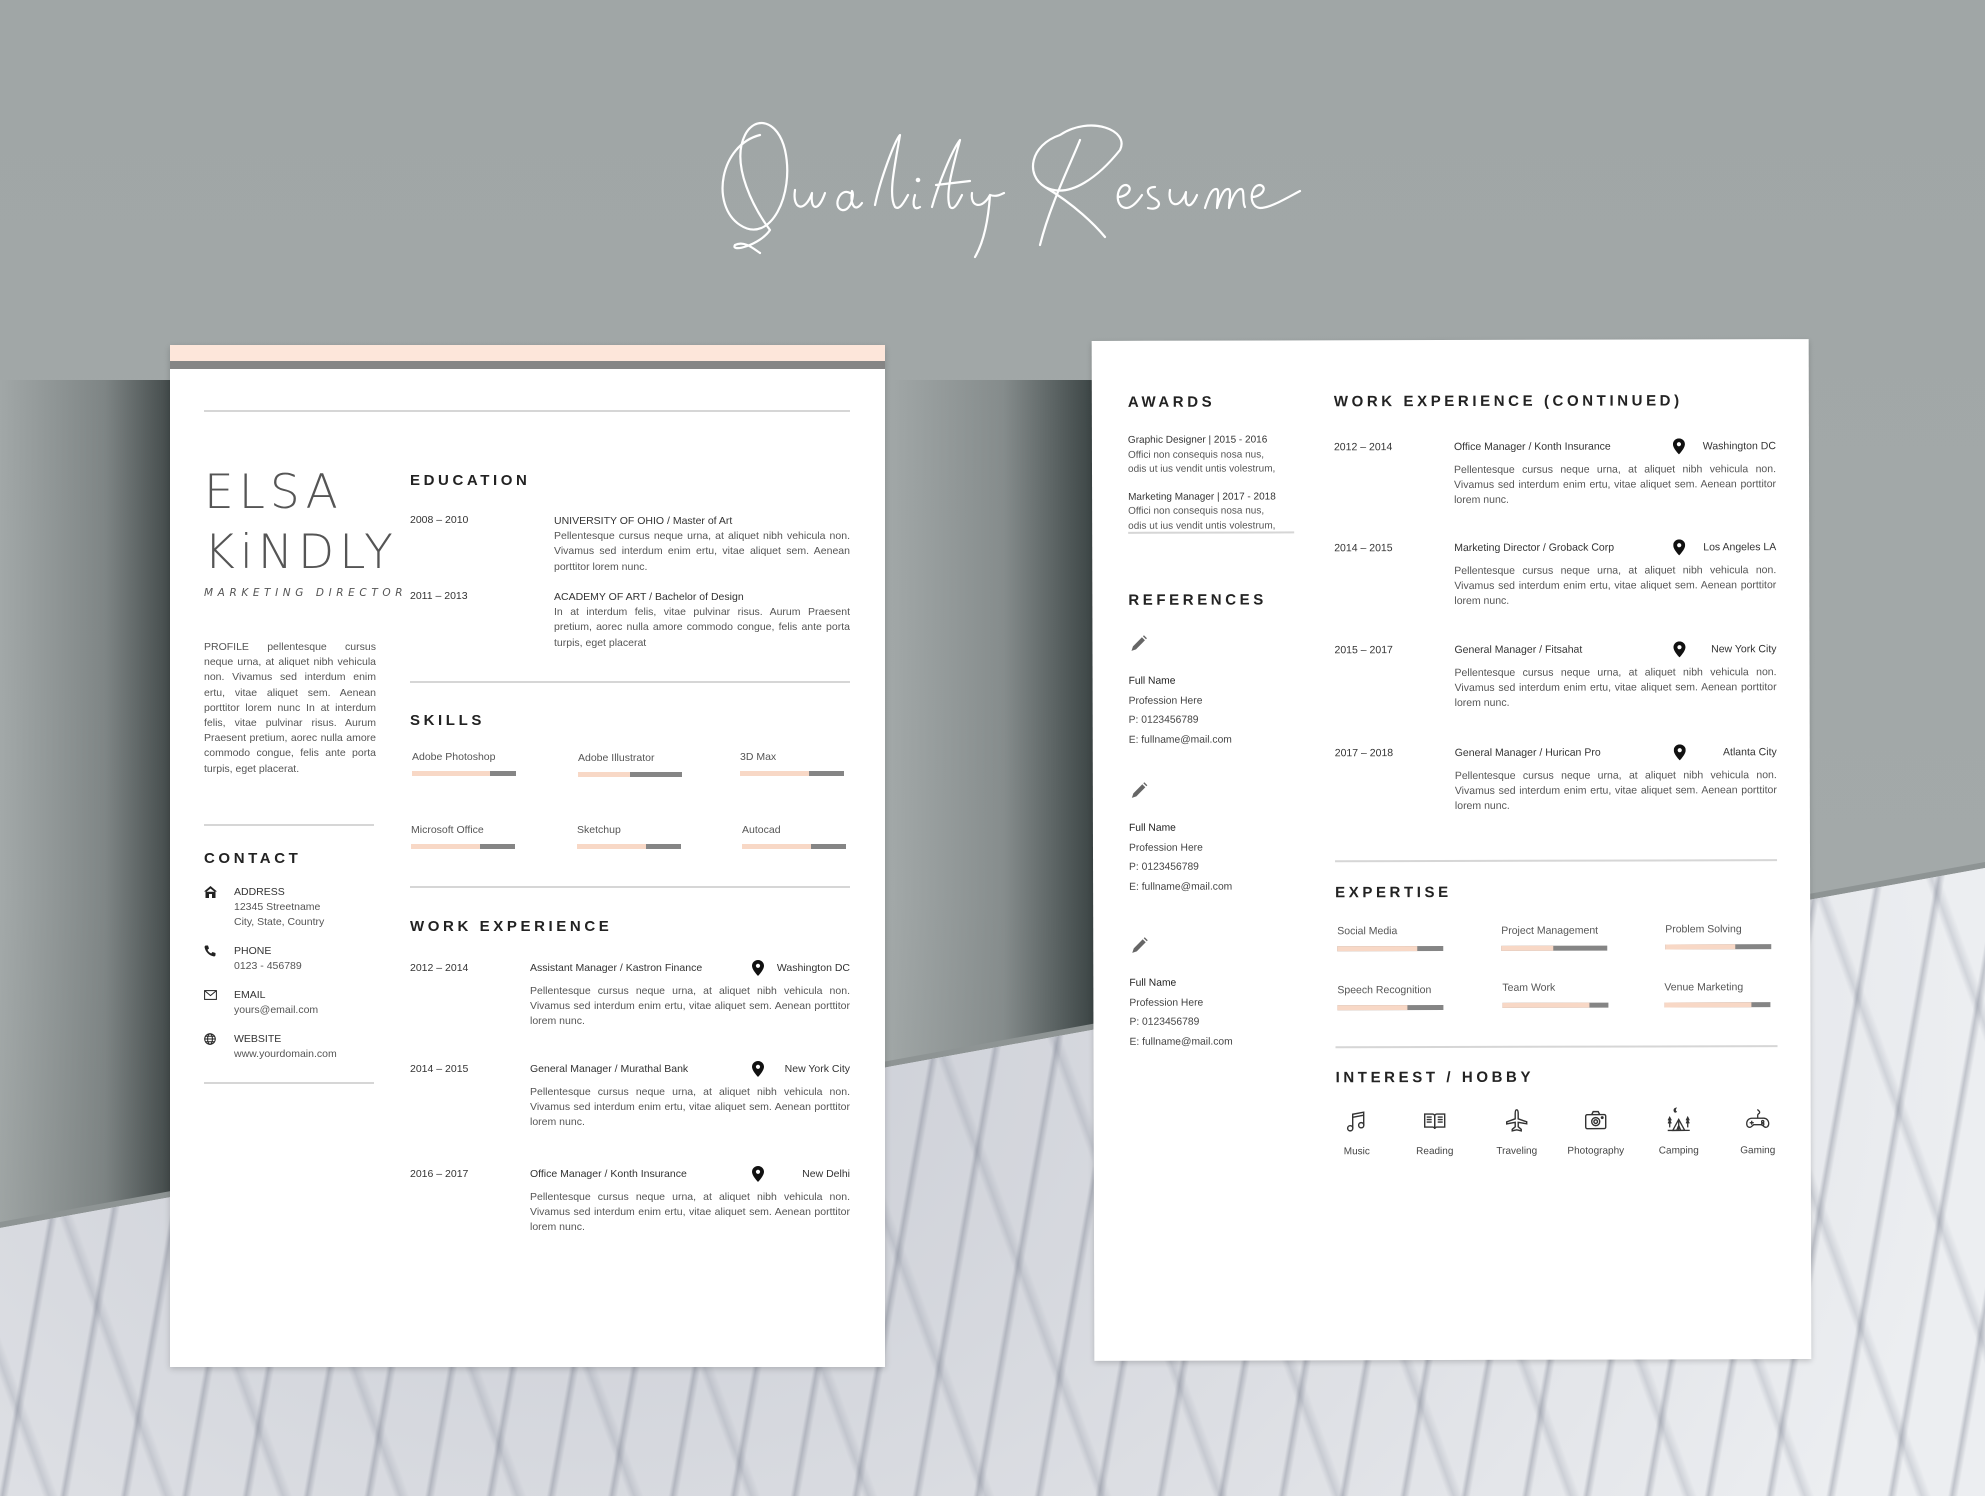  I want to click on skill-item: Autocad, so click(794, 836).